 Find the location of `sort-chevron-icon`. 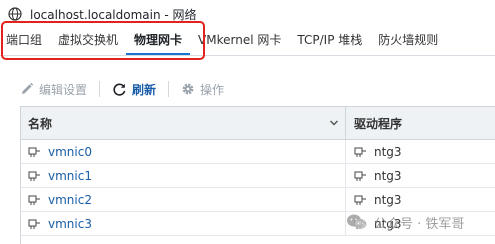

sort-chevron-icon is located at coordinates (334, 124).